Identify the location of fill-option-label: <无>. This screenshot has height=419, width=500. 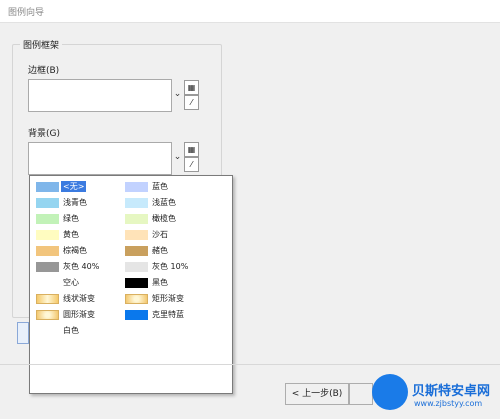
(74, 186).